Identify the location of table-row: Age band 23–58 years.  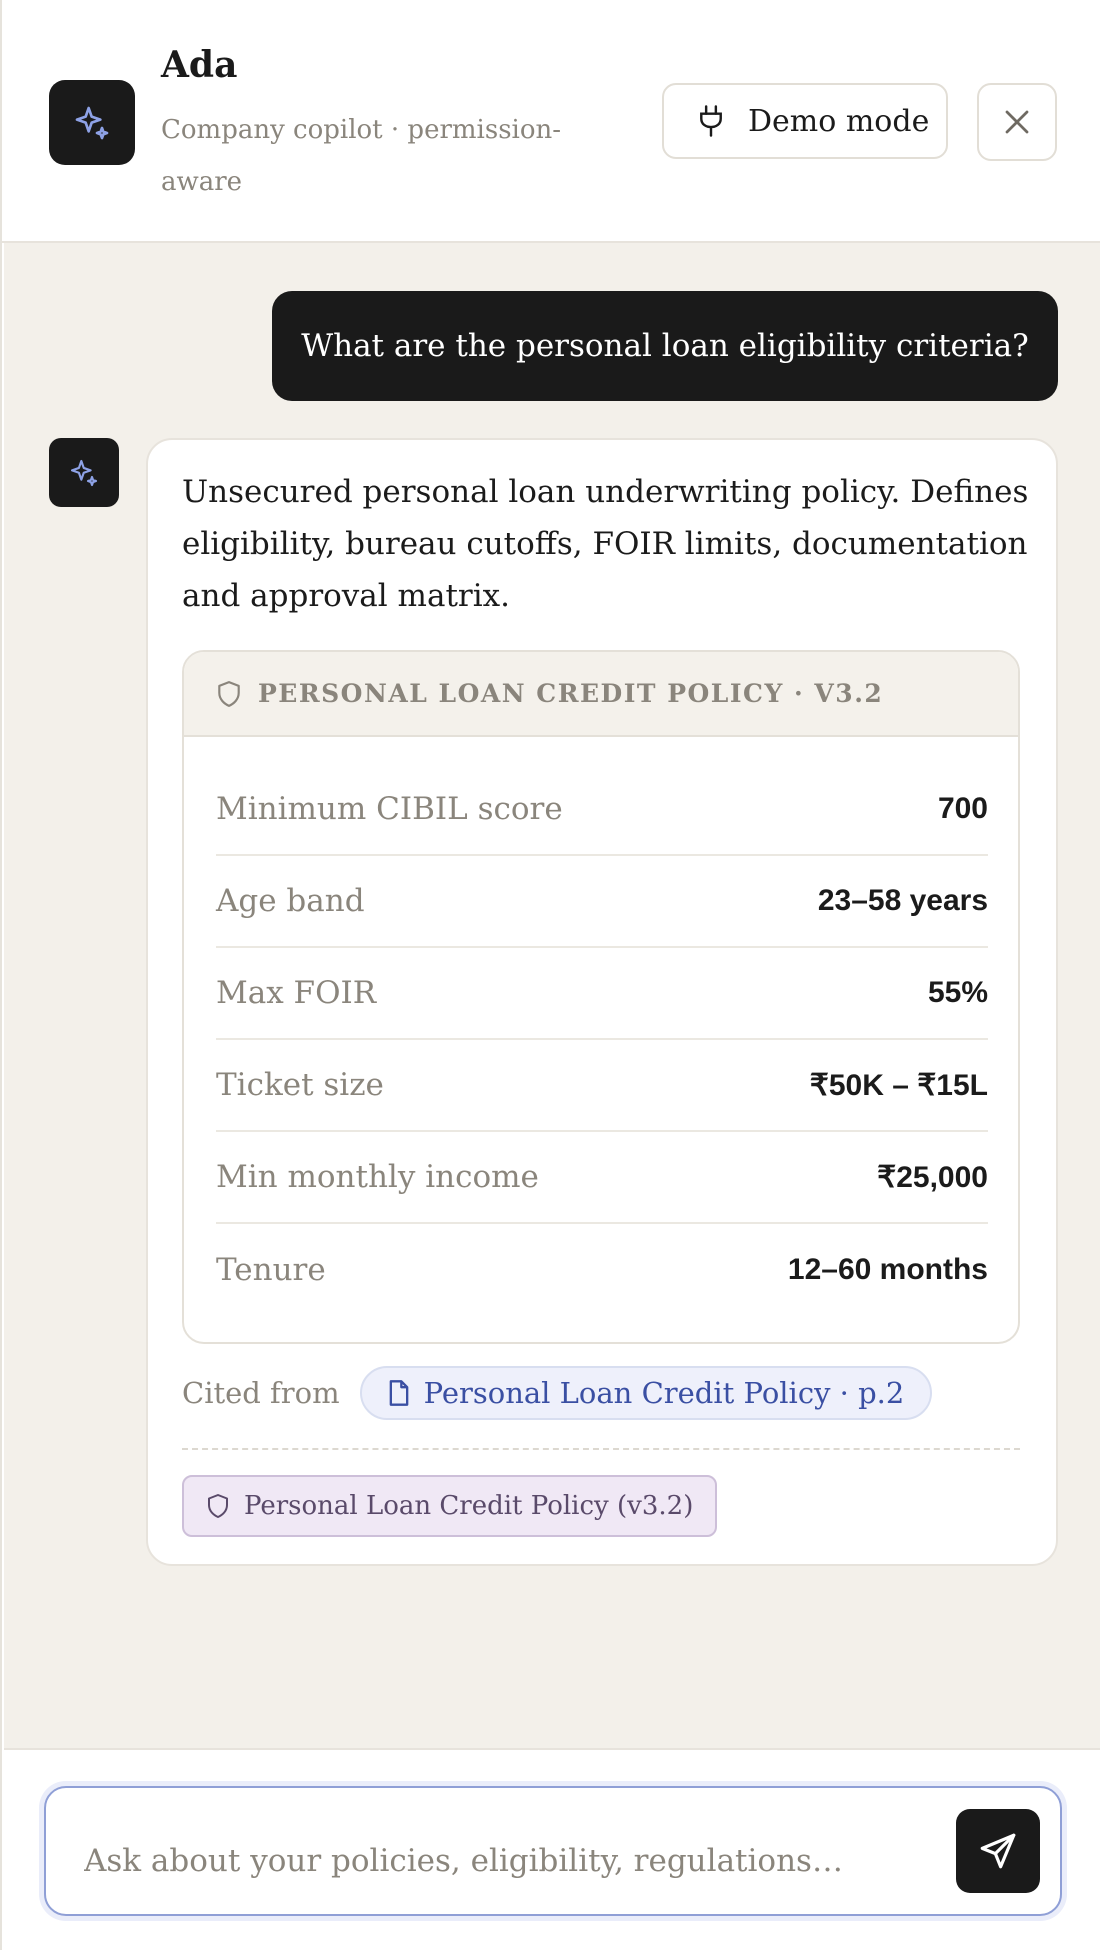
(602, 902).